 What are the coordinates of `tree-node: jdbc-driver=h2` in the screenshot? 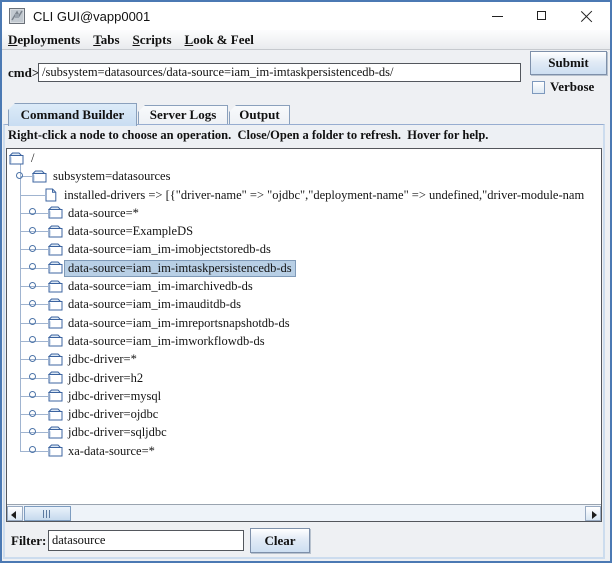 It's located at (304, 378).